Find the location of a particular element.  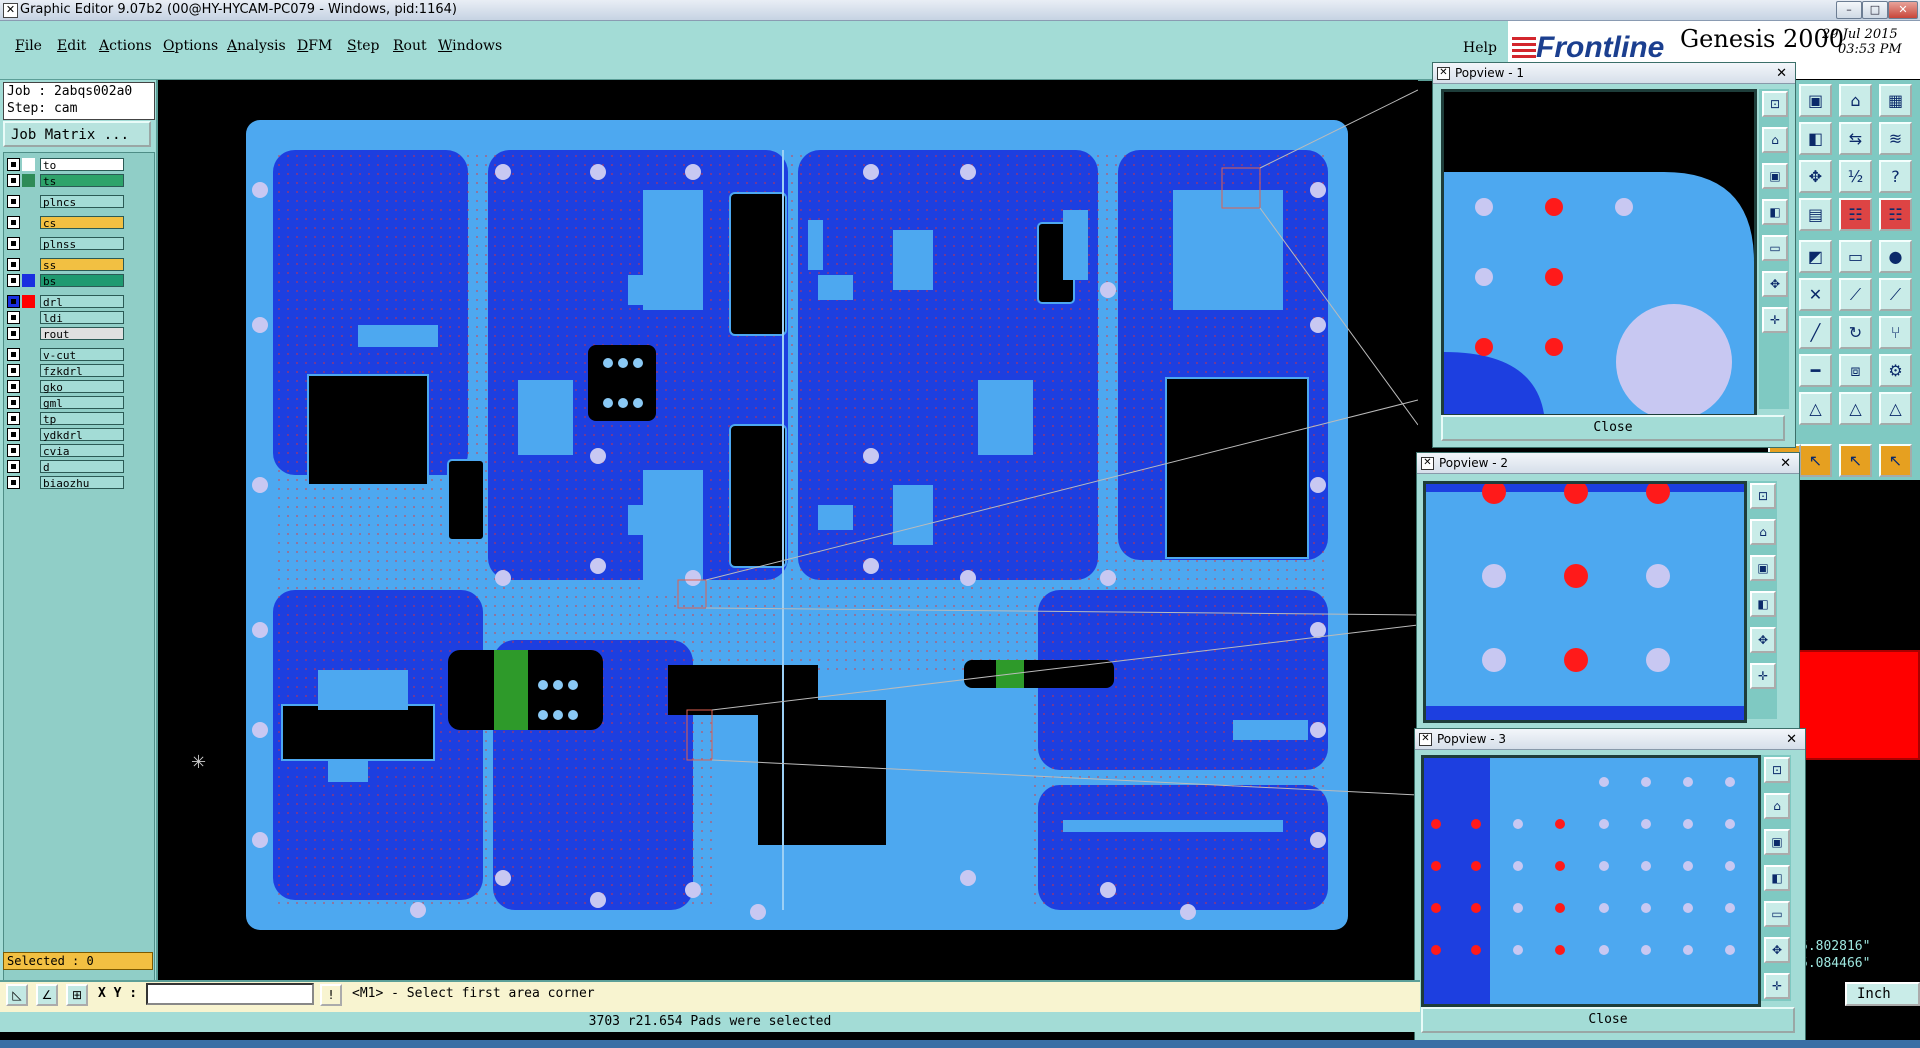

layer-name: bs is located at coordinates (82, 281).